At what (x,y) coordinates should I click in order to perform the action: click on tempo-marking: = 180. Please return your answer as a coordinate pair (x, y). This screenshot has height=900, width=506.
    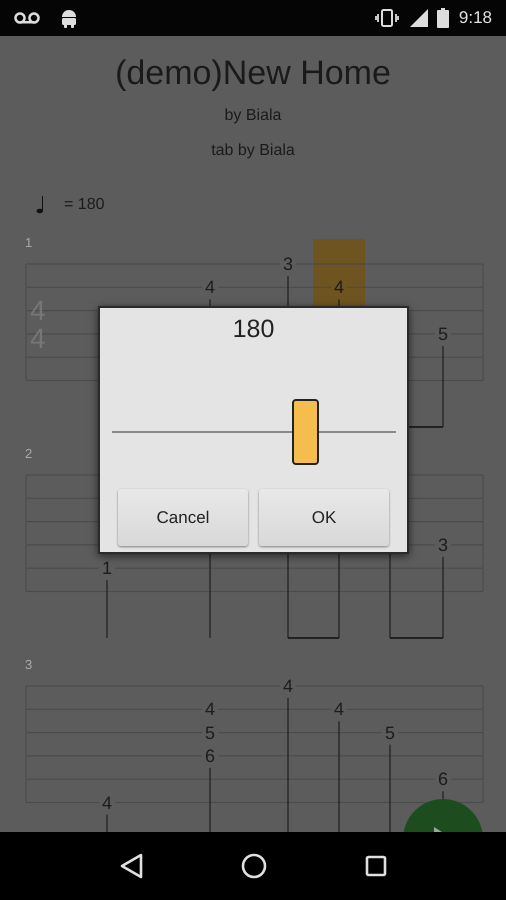
    Looking at the image, I should click on (84, 205).